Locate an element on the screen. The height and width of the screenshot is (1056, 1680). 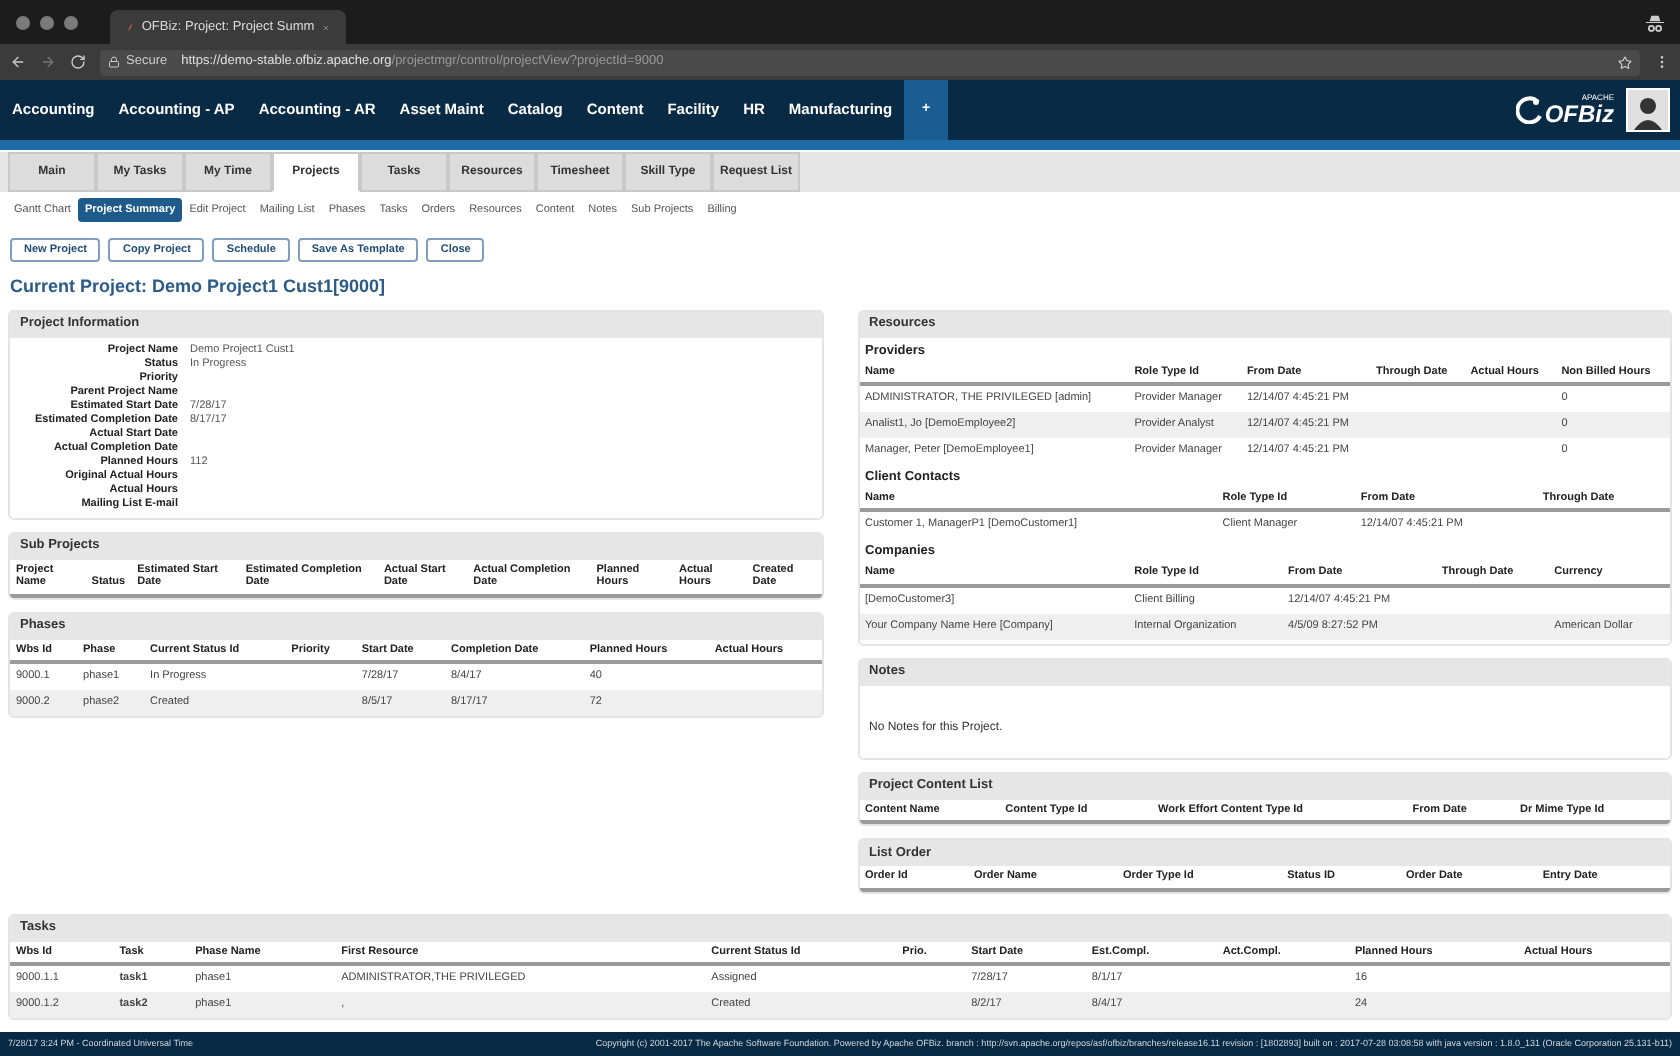
incognito-icon is located at coordinates (1655, 22).